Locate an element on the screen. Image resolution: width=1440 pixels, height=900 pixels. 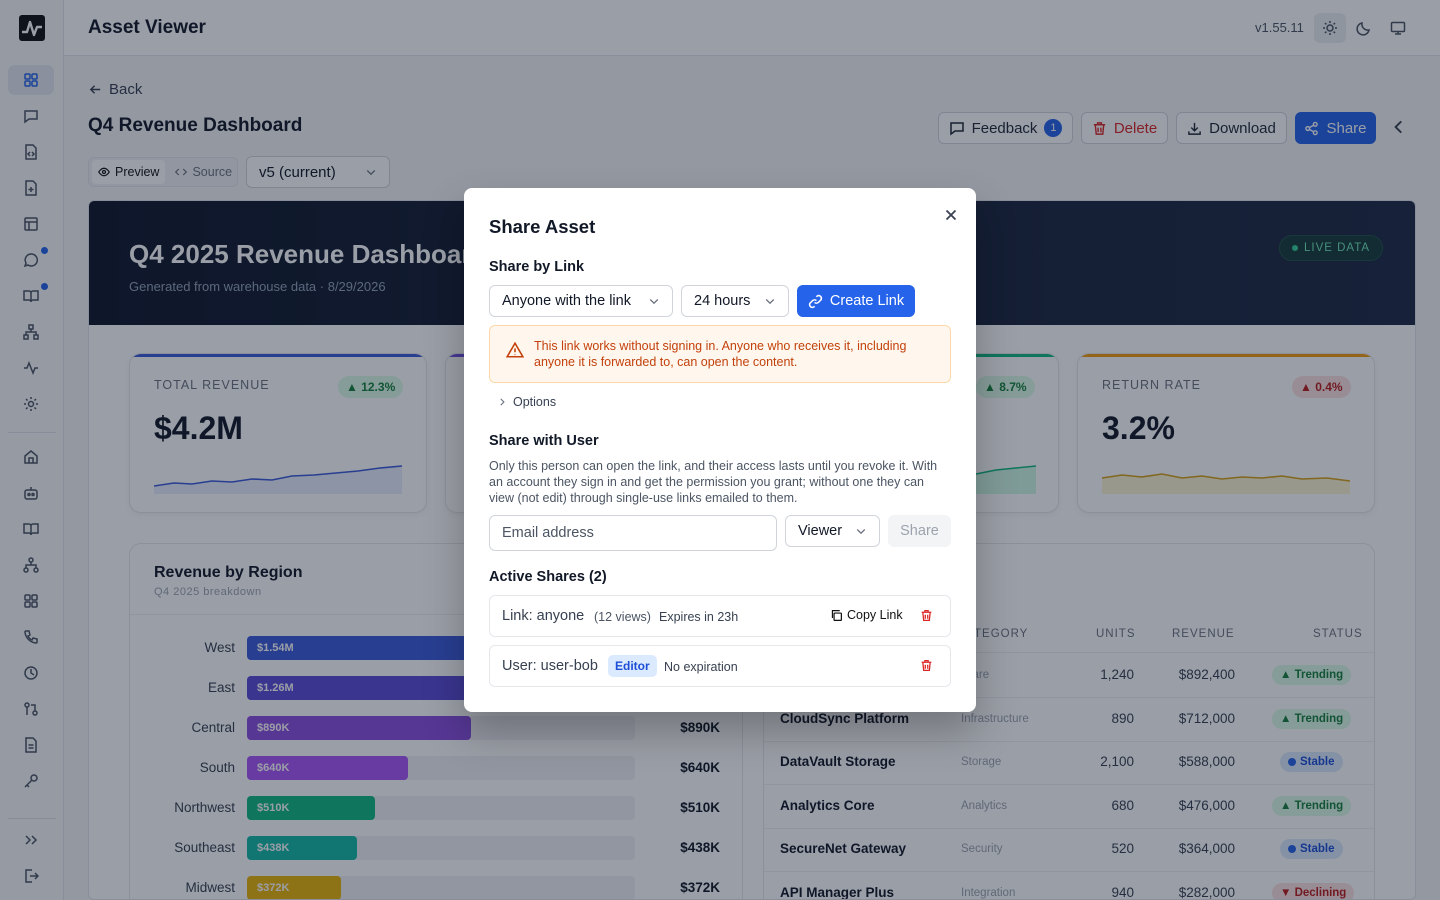
role-badge: Editor is located at coordinates (632, 666).